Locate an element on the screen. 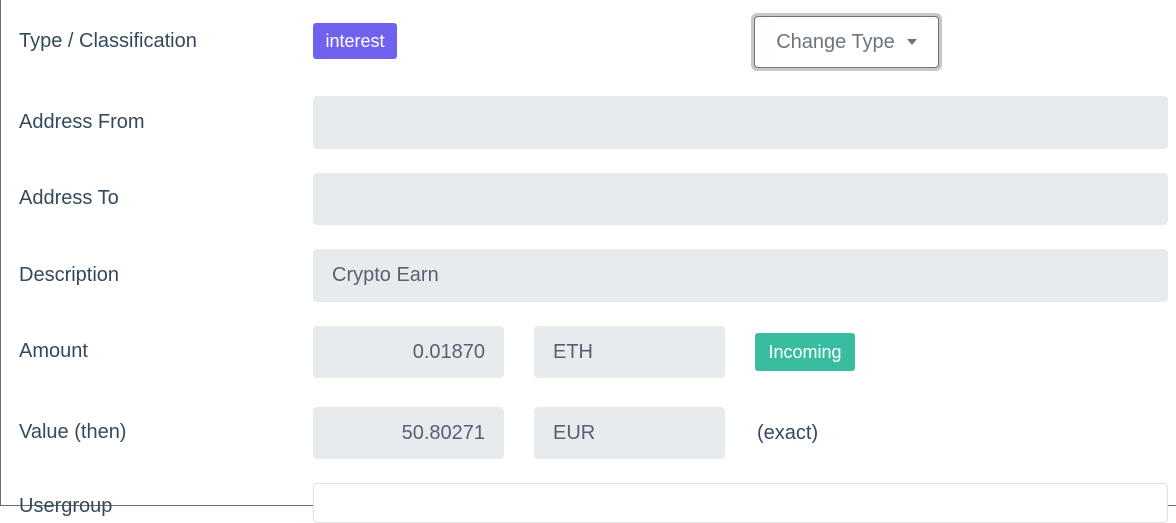 The height and width of the screenshot is (523, 1176). direction-badge: Incoming is located at coordinates (805, 352).